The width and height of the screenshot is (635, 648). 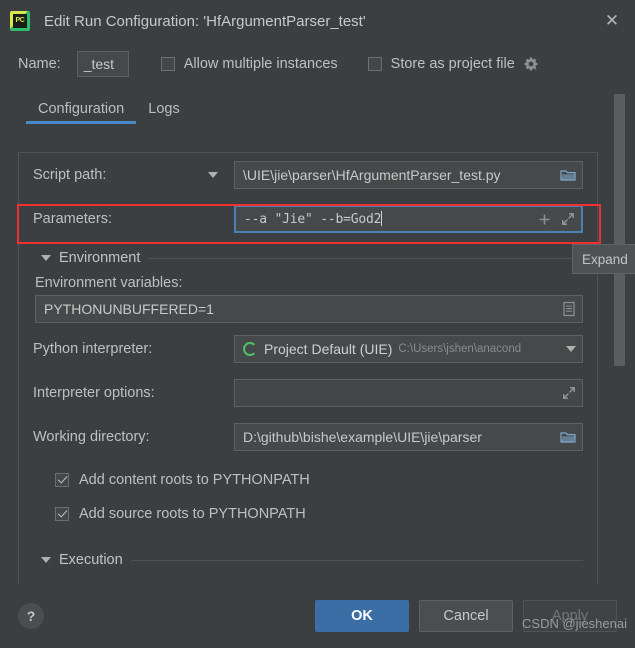 I want to click on python-interpreter-path-hint: C:\Users\jshen\anacond, so click(x=460, y=349).